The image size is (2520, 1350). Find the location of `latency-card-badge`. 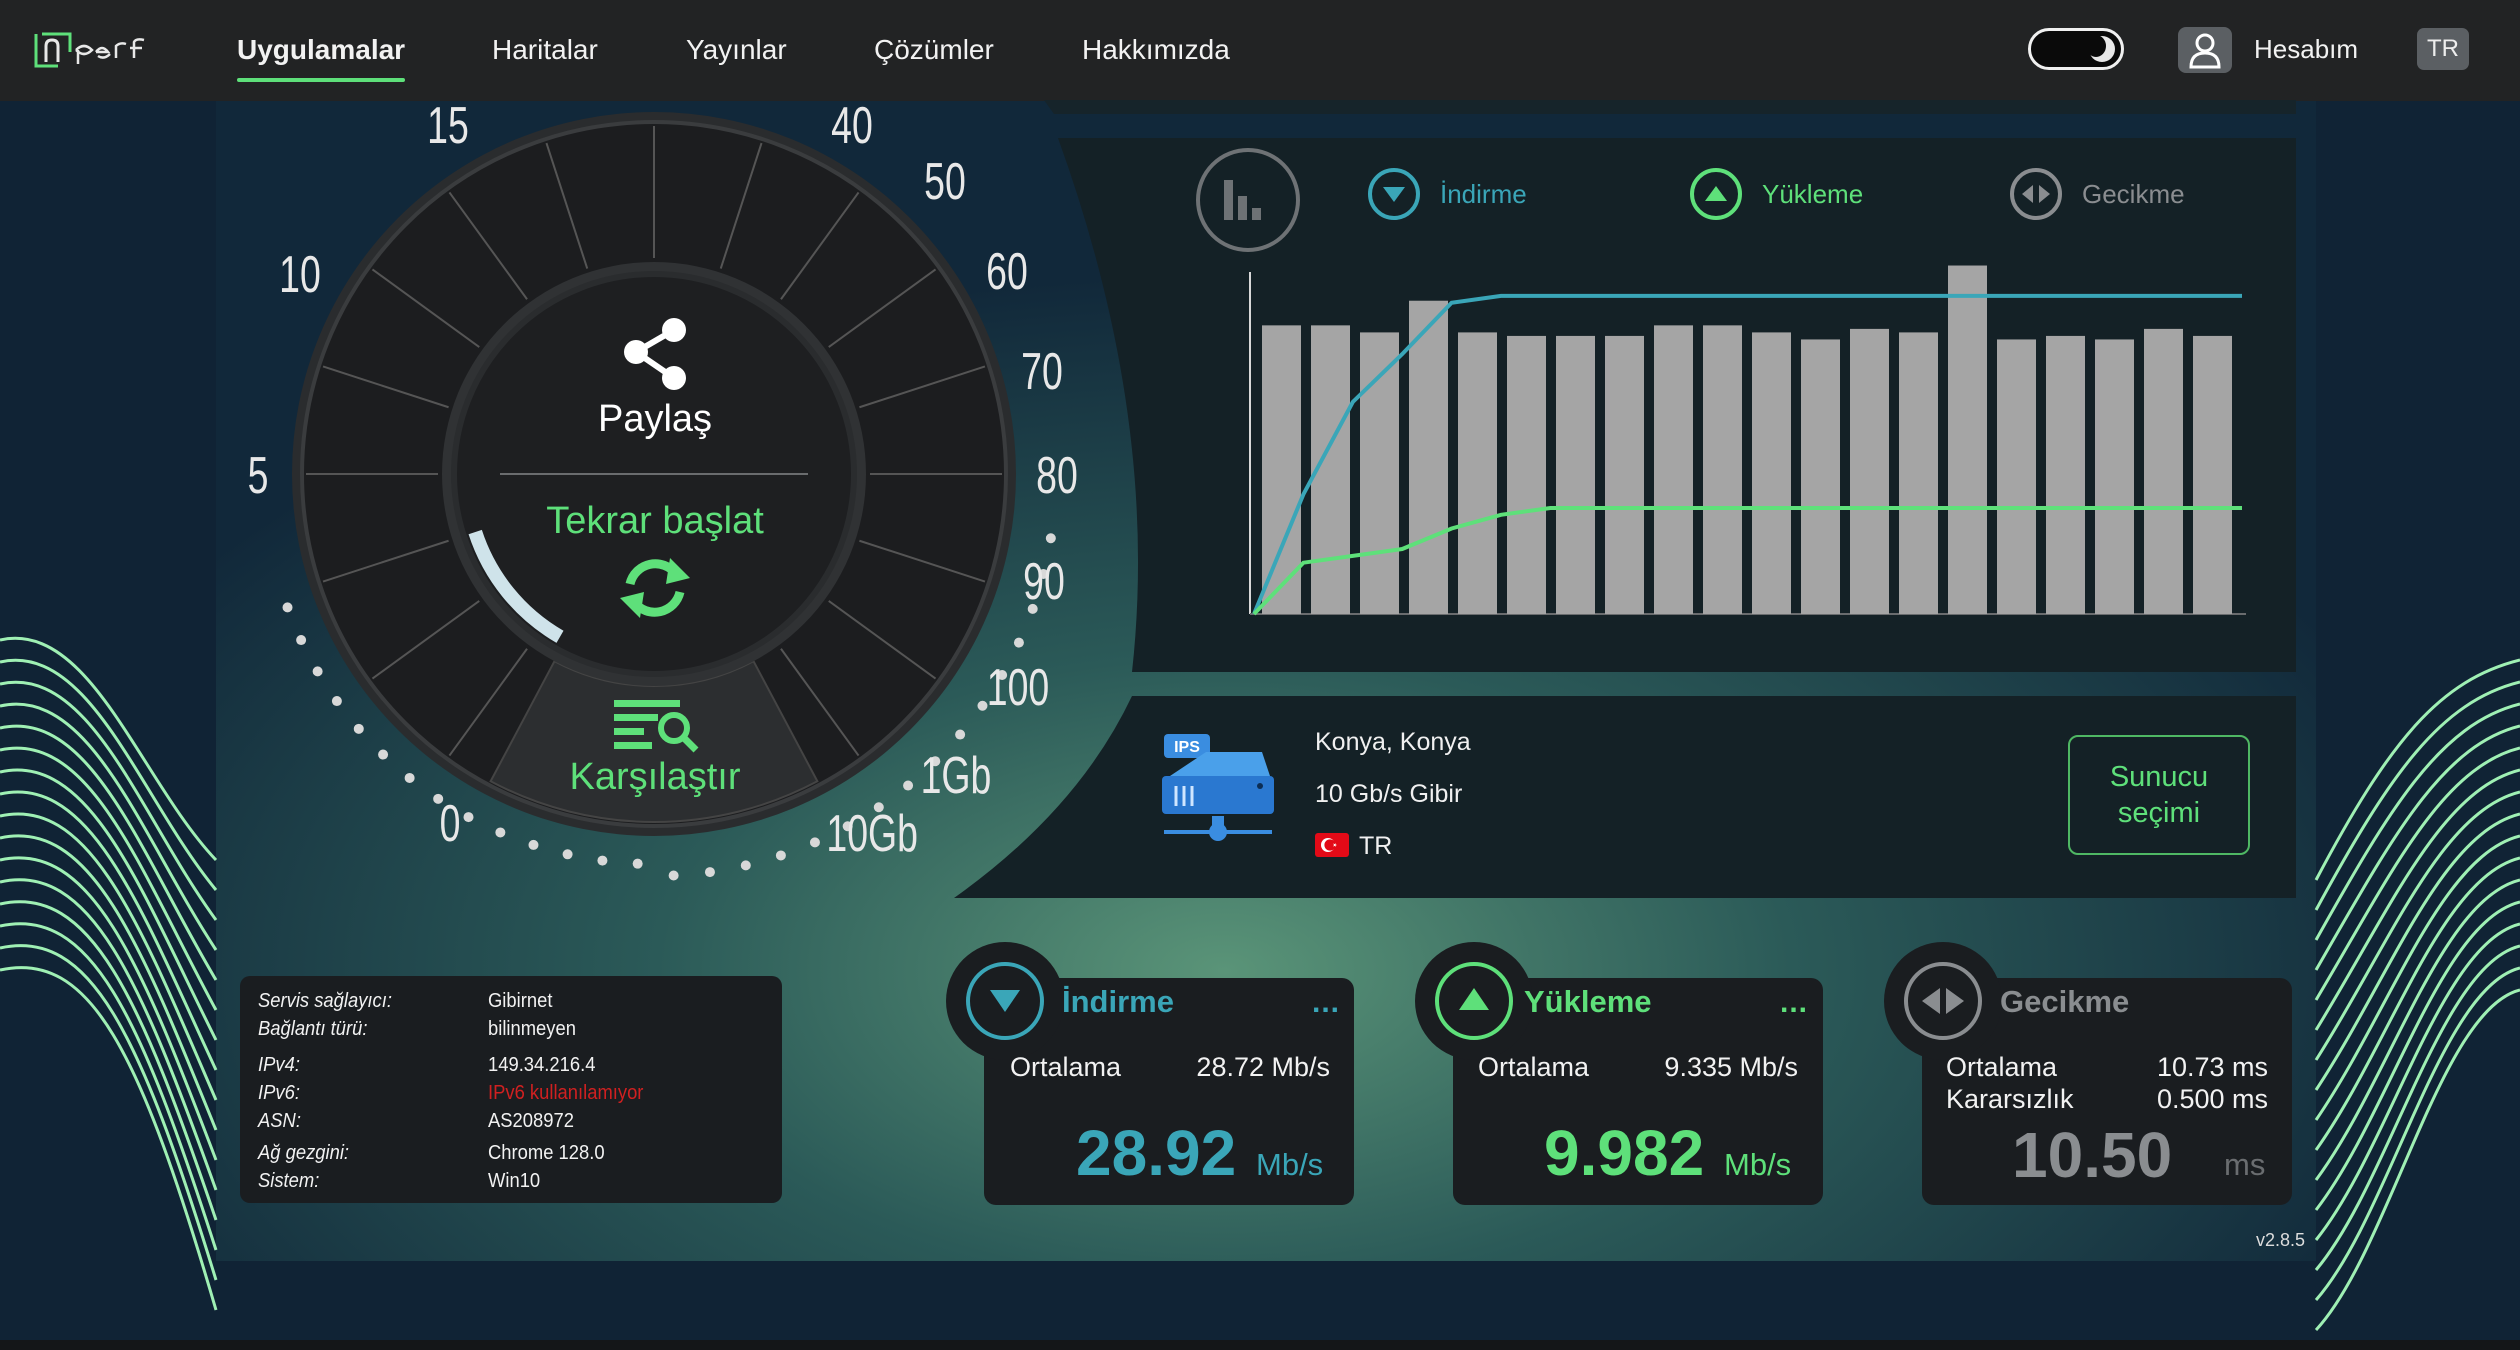

latency-card-badge is located at coordinates (1943, 1001).